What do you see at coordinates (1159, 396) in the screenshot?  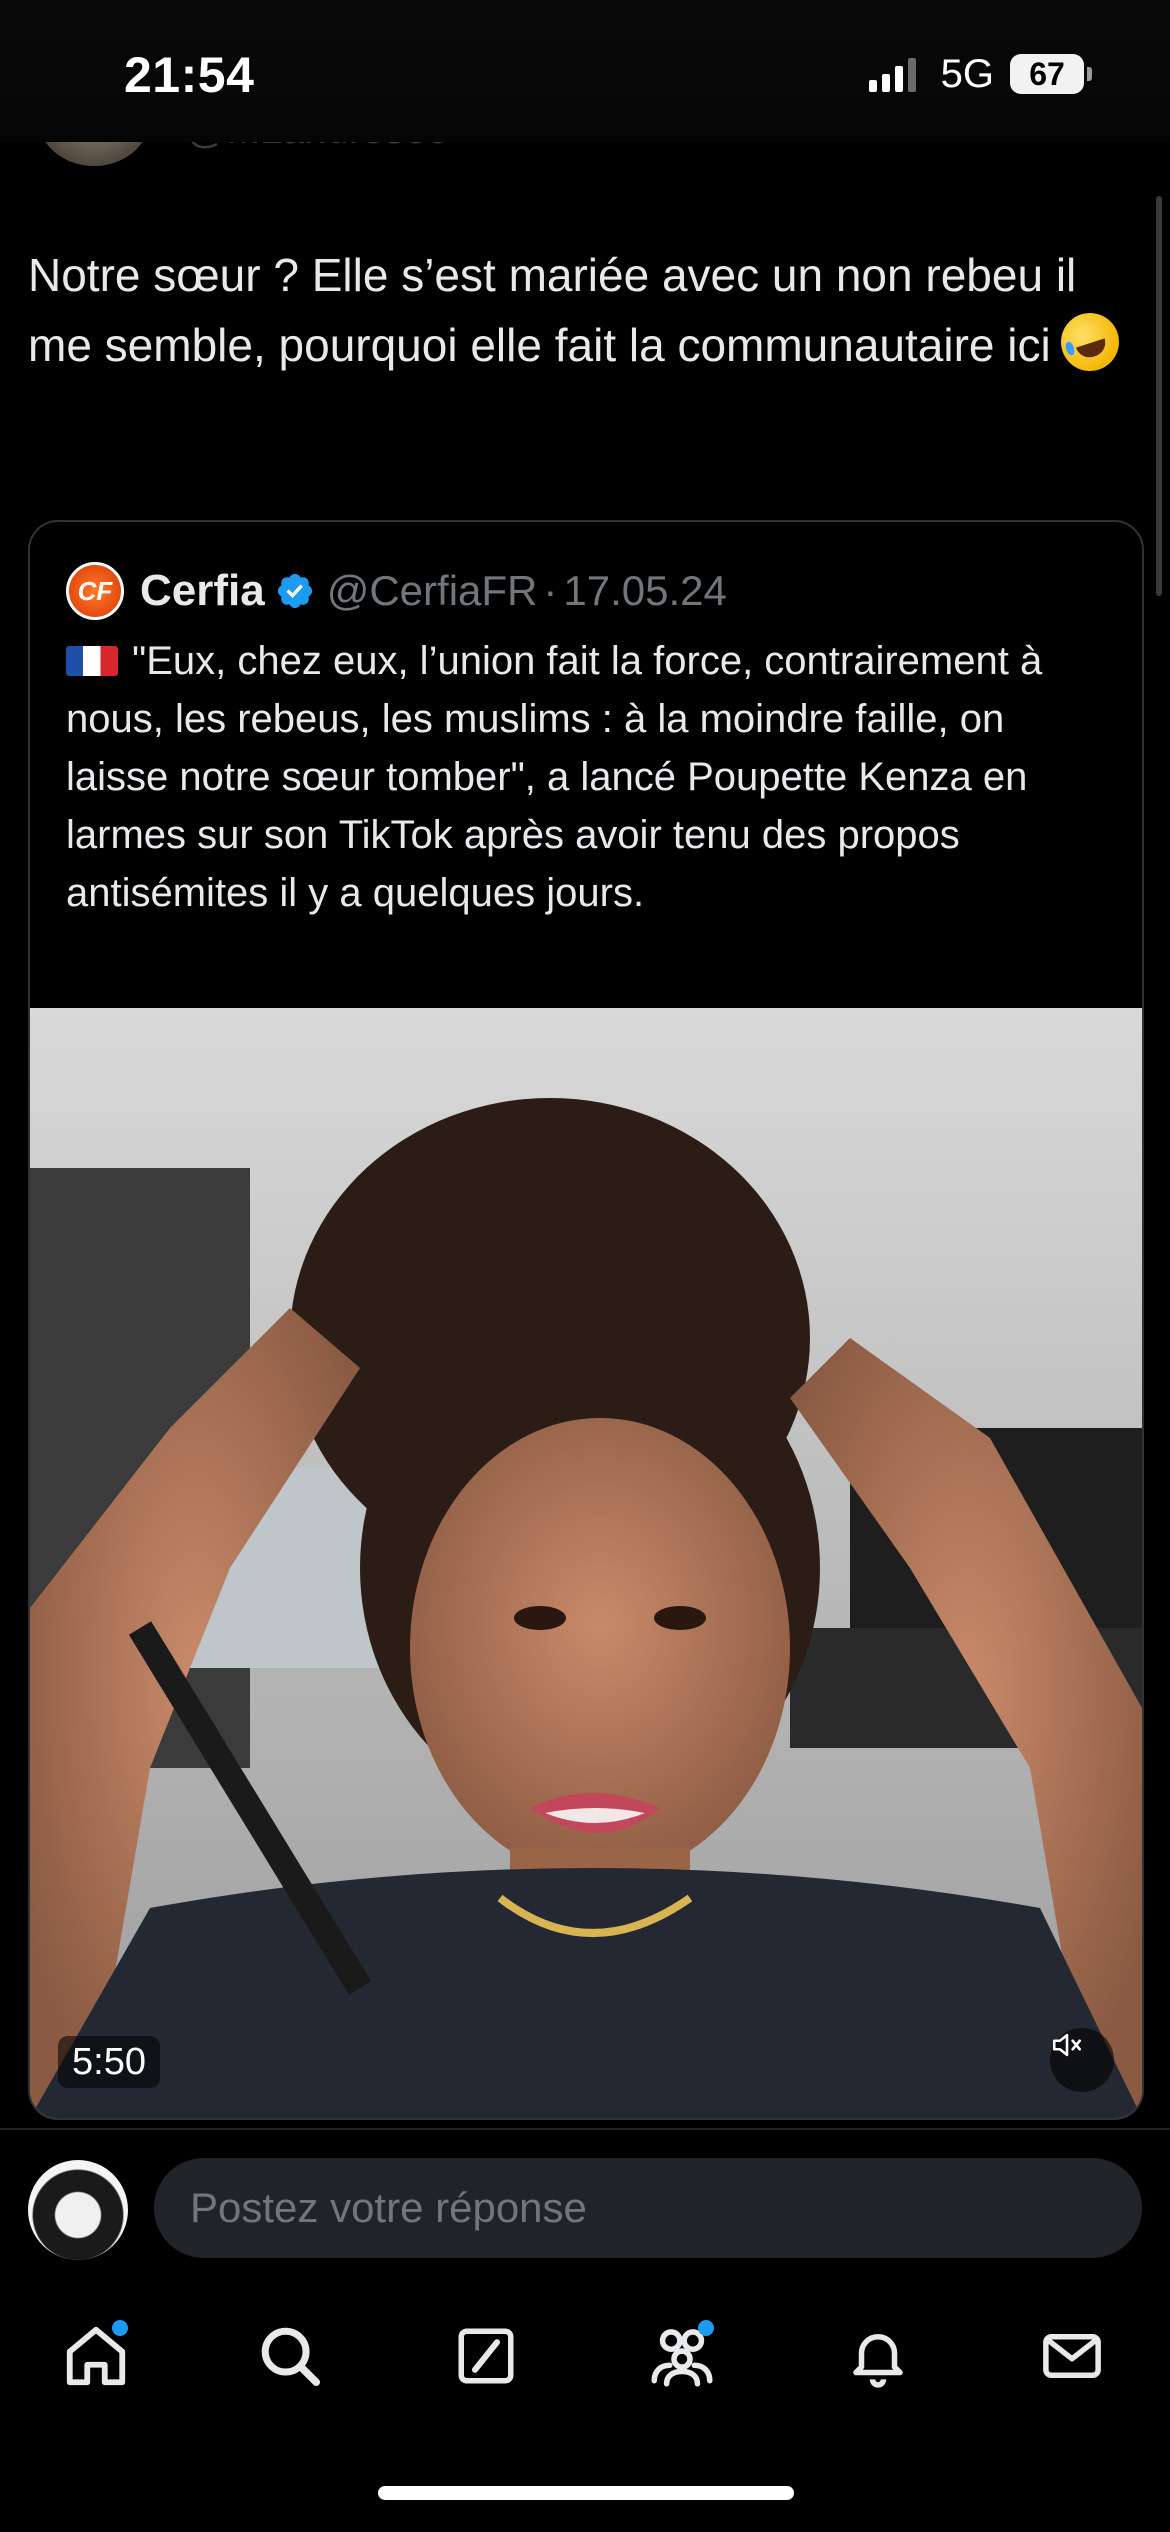 I see `scrollbar` at bounding box center [1159, 396].